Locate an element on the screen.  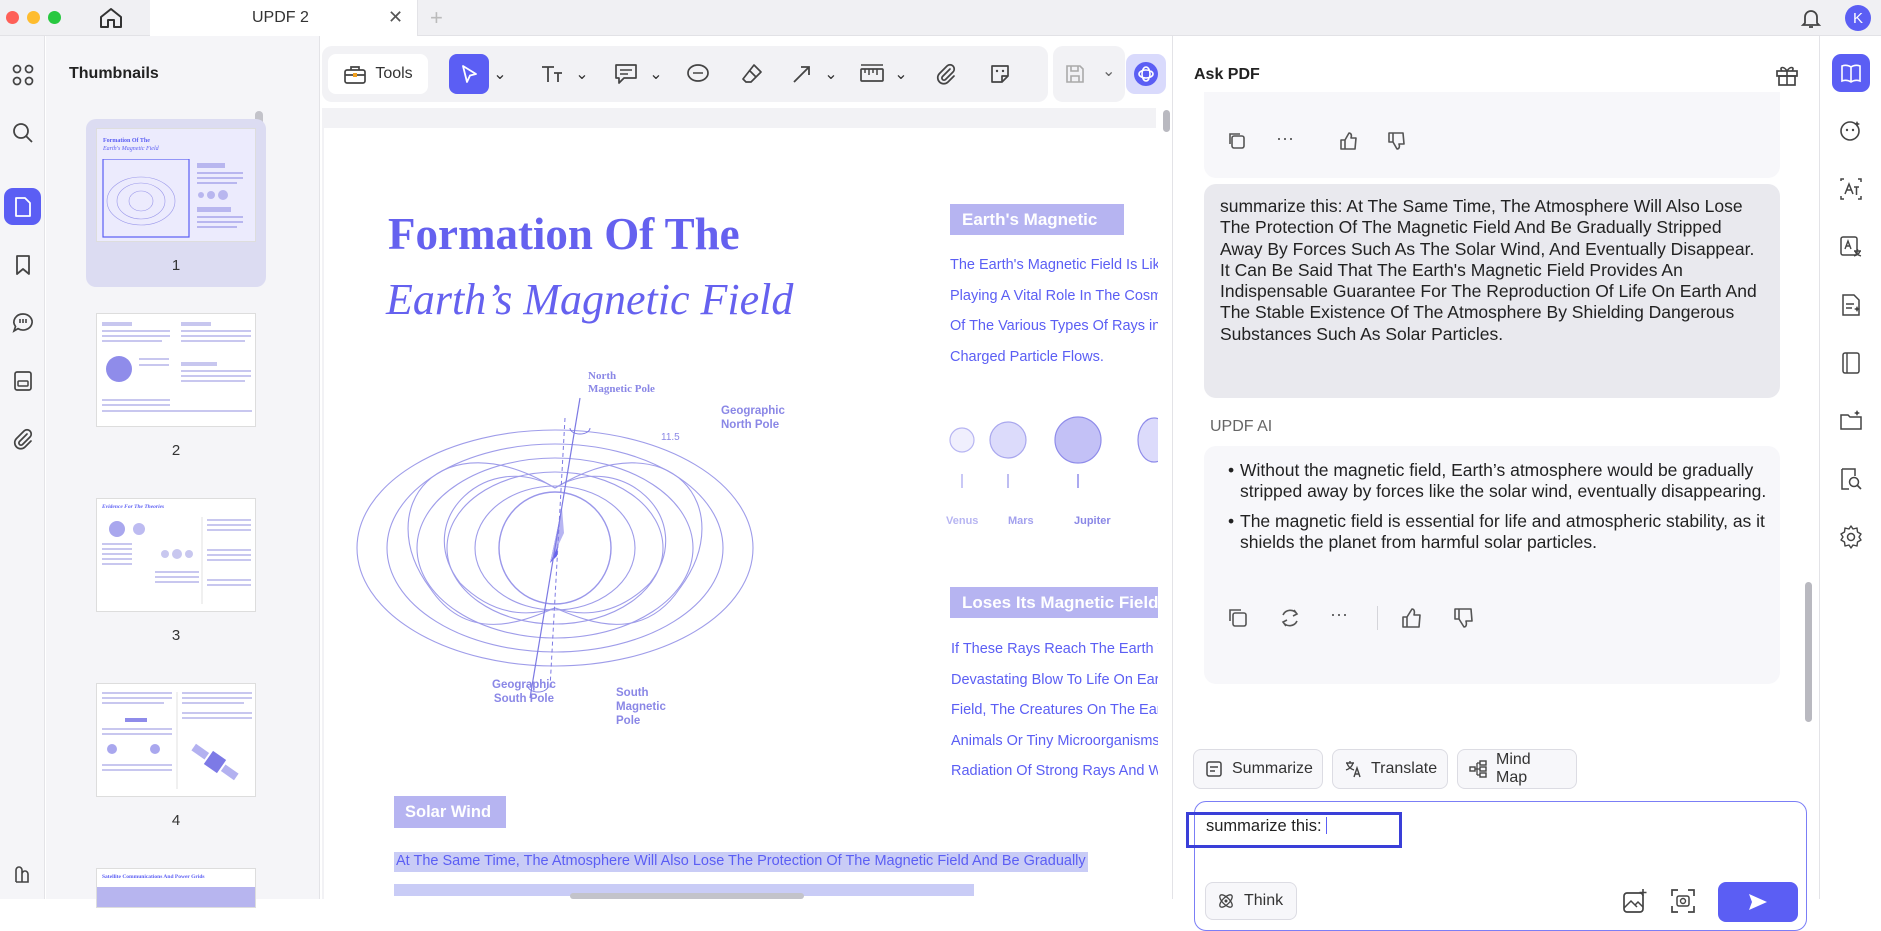
settings-gear-icon is located at coordinates (1851, 537).